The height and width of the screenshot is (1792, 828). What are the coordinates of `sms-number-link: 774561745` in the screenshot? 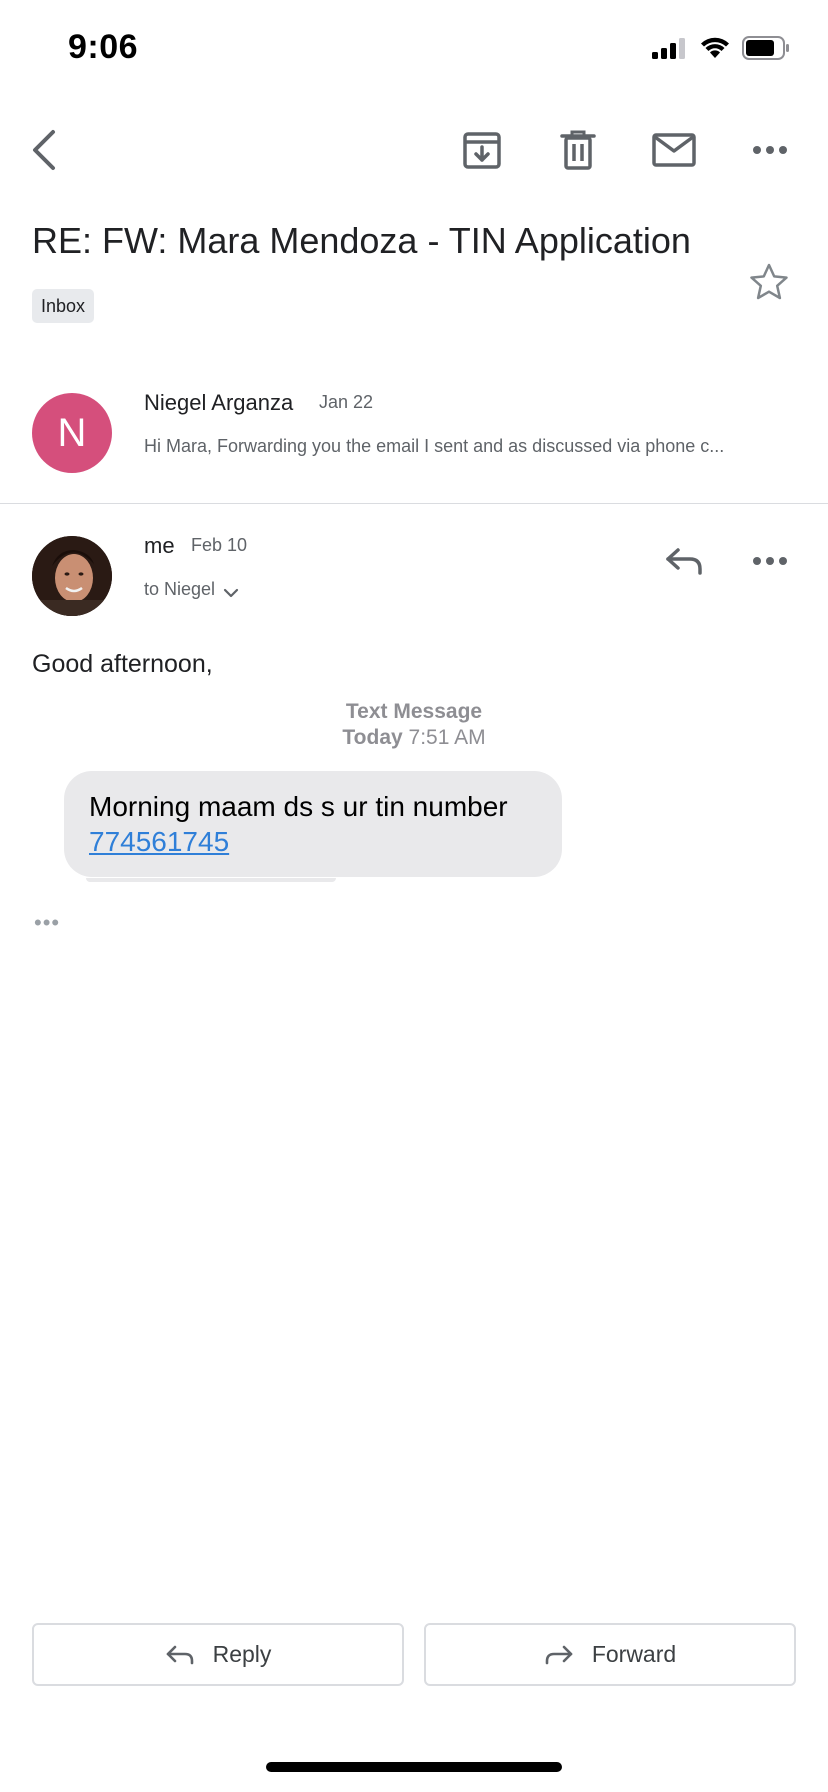 It's located at (159, 841).